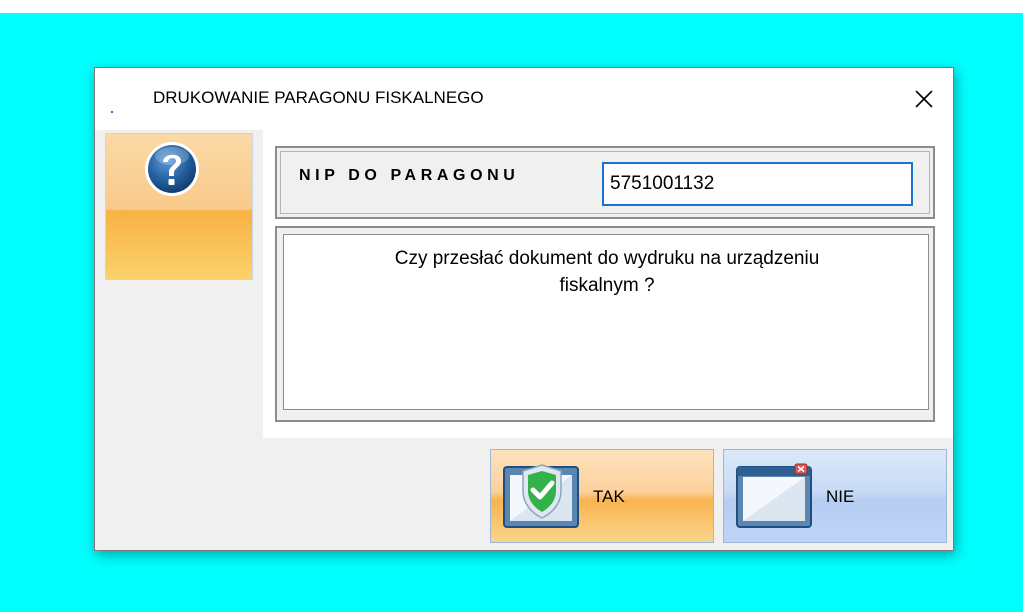 The width and height of the screenshot is (1023, 612). Describe the element at coordinates (774, 495) in the screenshot. I see `close-window-icon` at that location.